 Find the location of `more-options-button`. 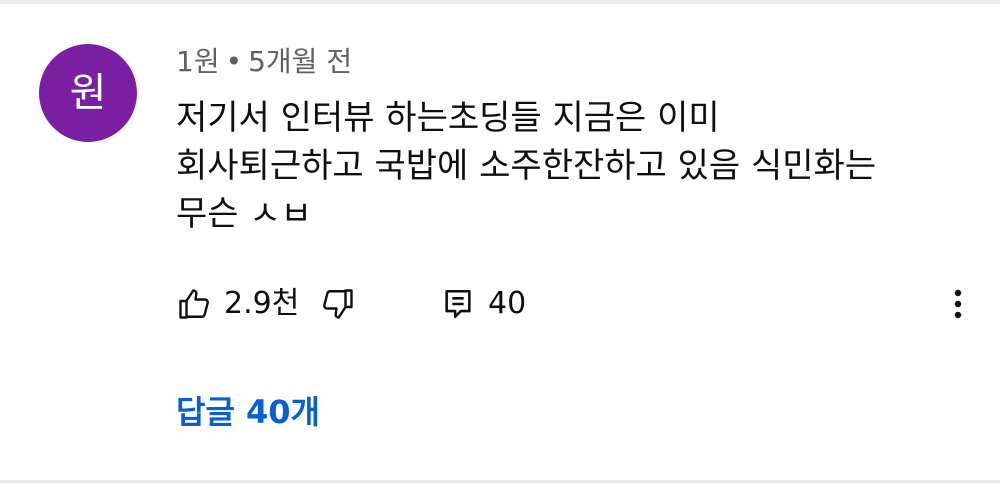

more-options-button is located at coordinates (958, 304).